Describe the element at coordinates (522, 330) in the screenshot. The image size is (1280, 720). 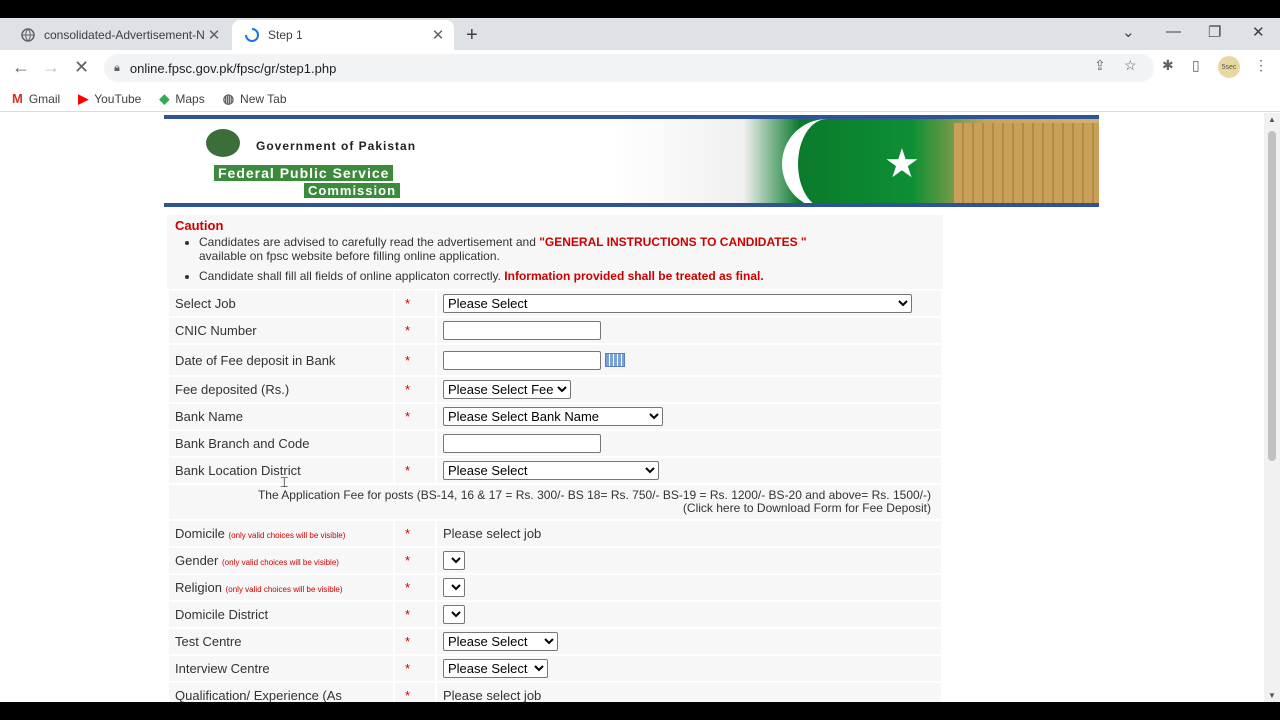
I see `cnic-input` at that location.